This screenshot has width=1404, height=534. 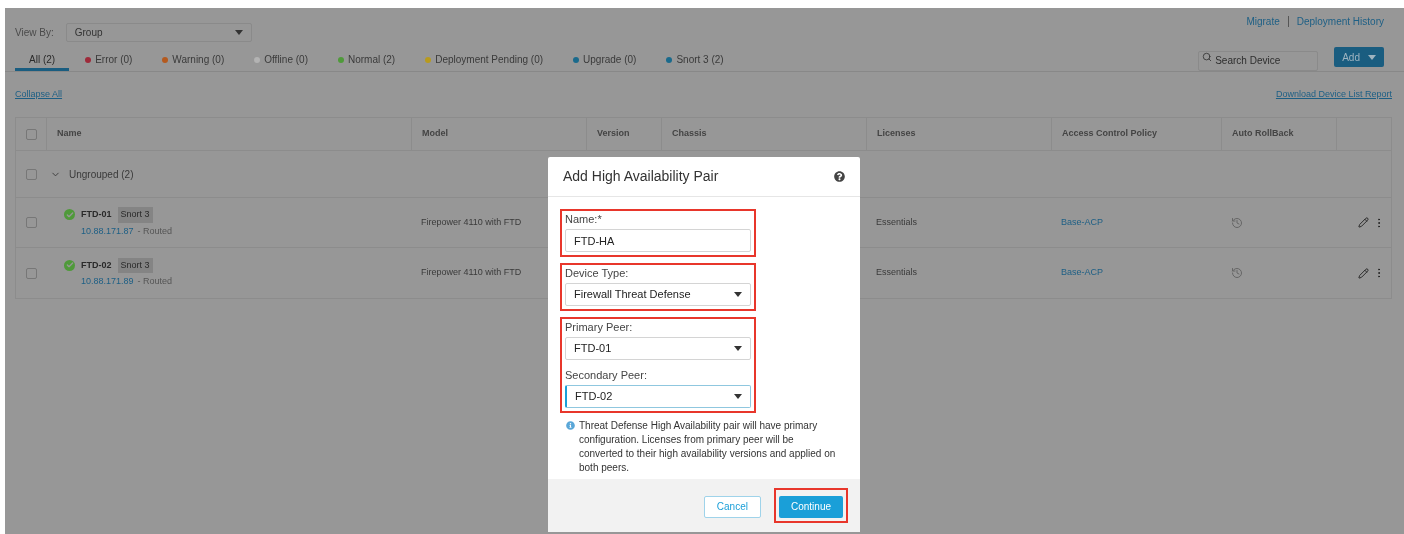 What do you see at coordinates (107, 282) in the screenshot?
I see `ip-link: 10.88.171.89` at bounding box center [107, 282].